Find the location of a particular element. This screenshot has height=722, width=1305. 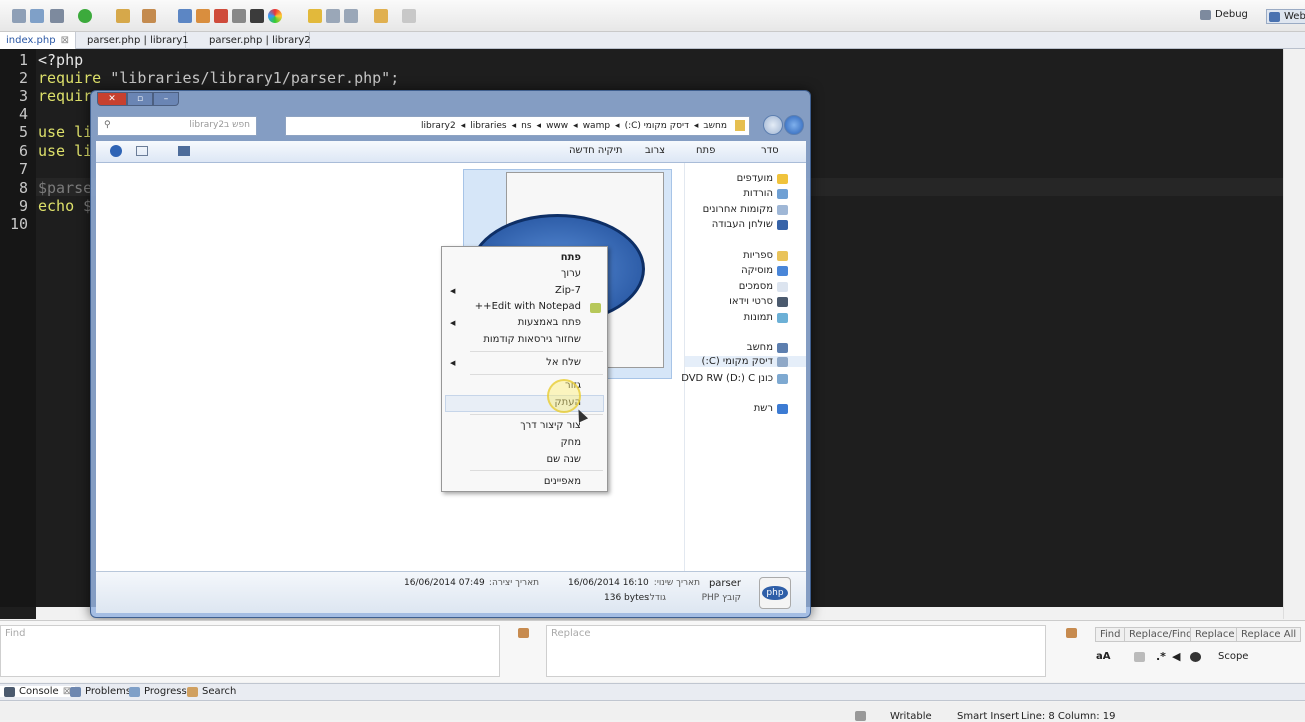

nav-recent-places: מקומות אחרונים is located at coordinates (745, 209).